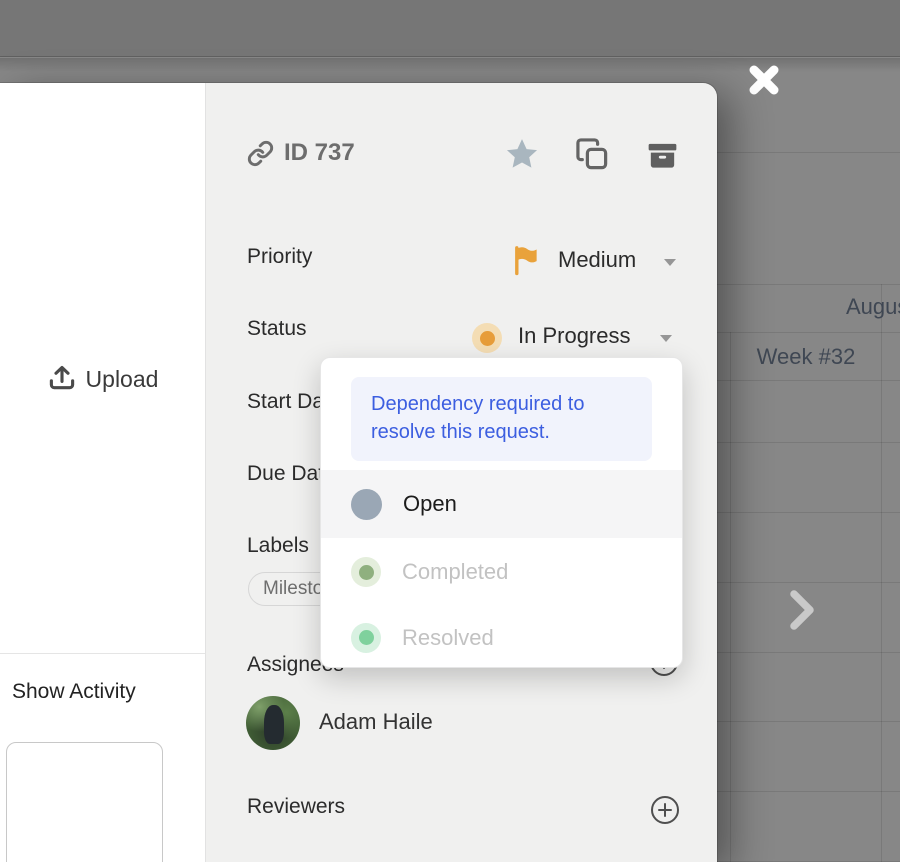 The width and height of the screenshot is (900, 862). What do you see at coordinates (273, 723) in the screenshot?
I see `assignee-avatar` at bounding box center [273, 723].